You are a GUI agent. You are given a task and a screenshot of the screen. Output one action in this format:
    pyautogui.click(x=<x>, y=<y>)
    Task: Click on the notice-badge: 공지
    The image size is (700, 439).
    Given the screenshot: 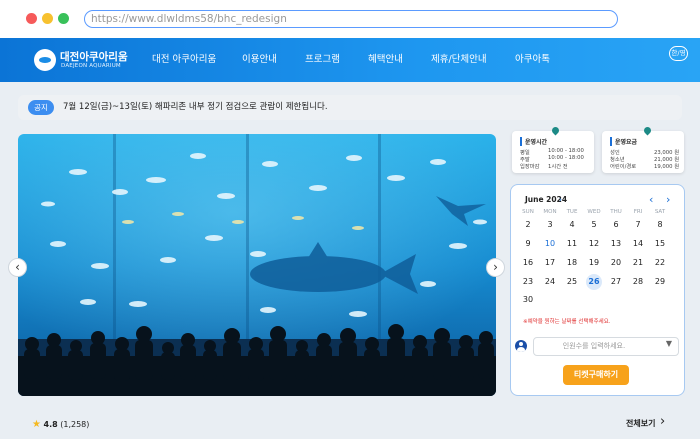 What is the action you would take?
    pyautogui.click(x=41, y=107)
    